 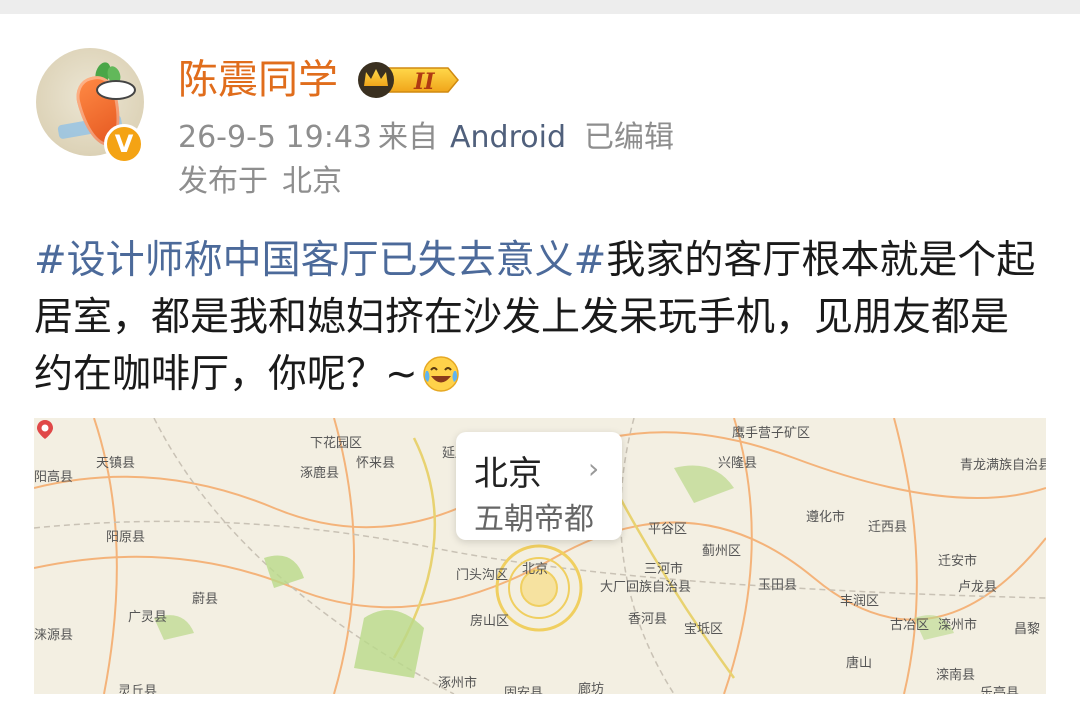 I want to click on chevron-right-icon: ›, so click(x=594, y=468).